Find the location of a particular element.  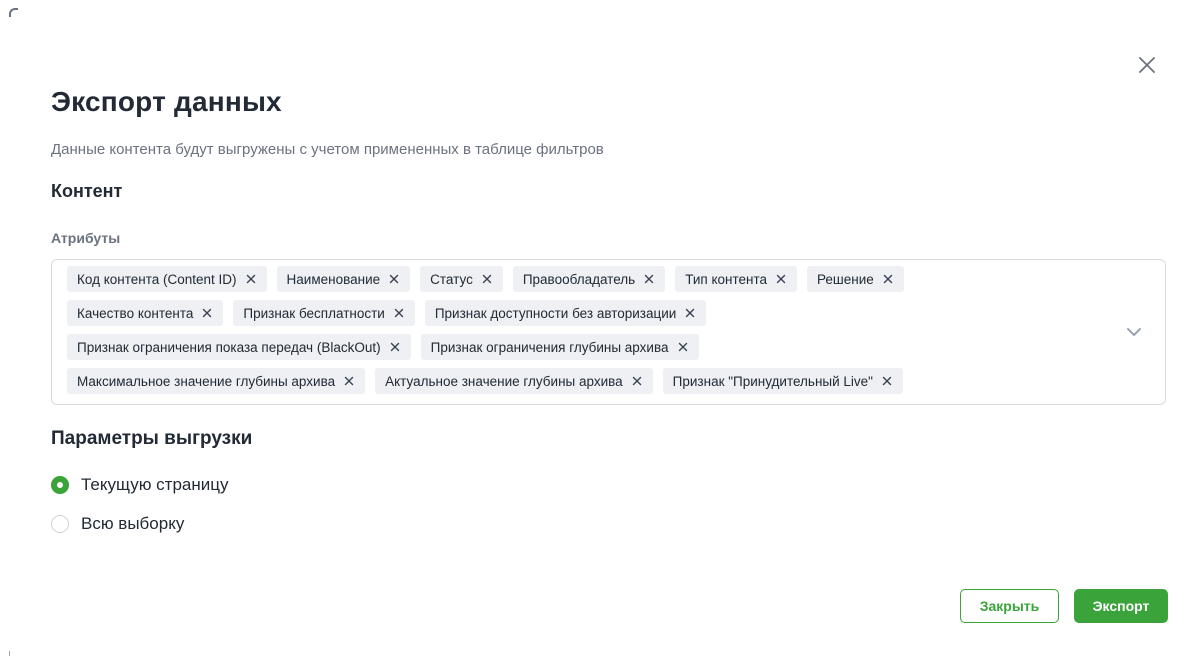

attribute-tag: Признак доступности без авторизации is located at coordinates (565, 313).